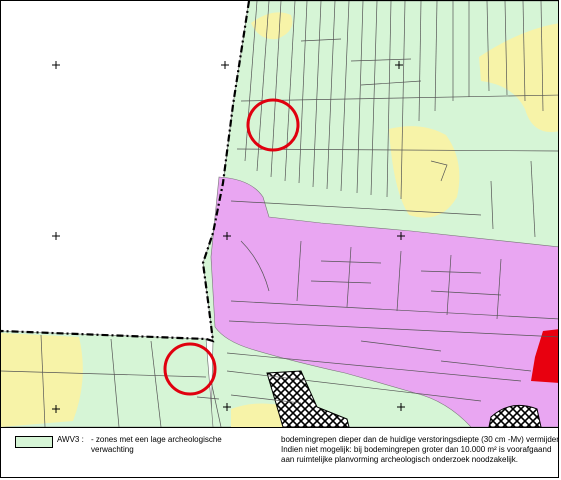  I want to click on legend-code: AWV3 :, so click(70, 439).